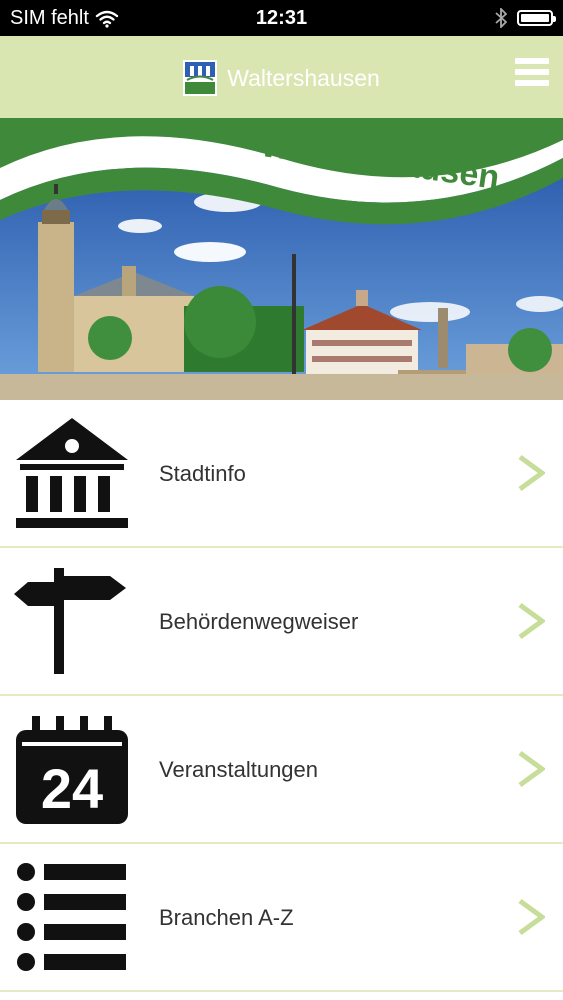 The image size is (563, 1000). What do you see at coordinates (536, 18) in the screenshot?
I see `battery-icon` at bounding box center [536, 18].